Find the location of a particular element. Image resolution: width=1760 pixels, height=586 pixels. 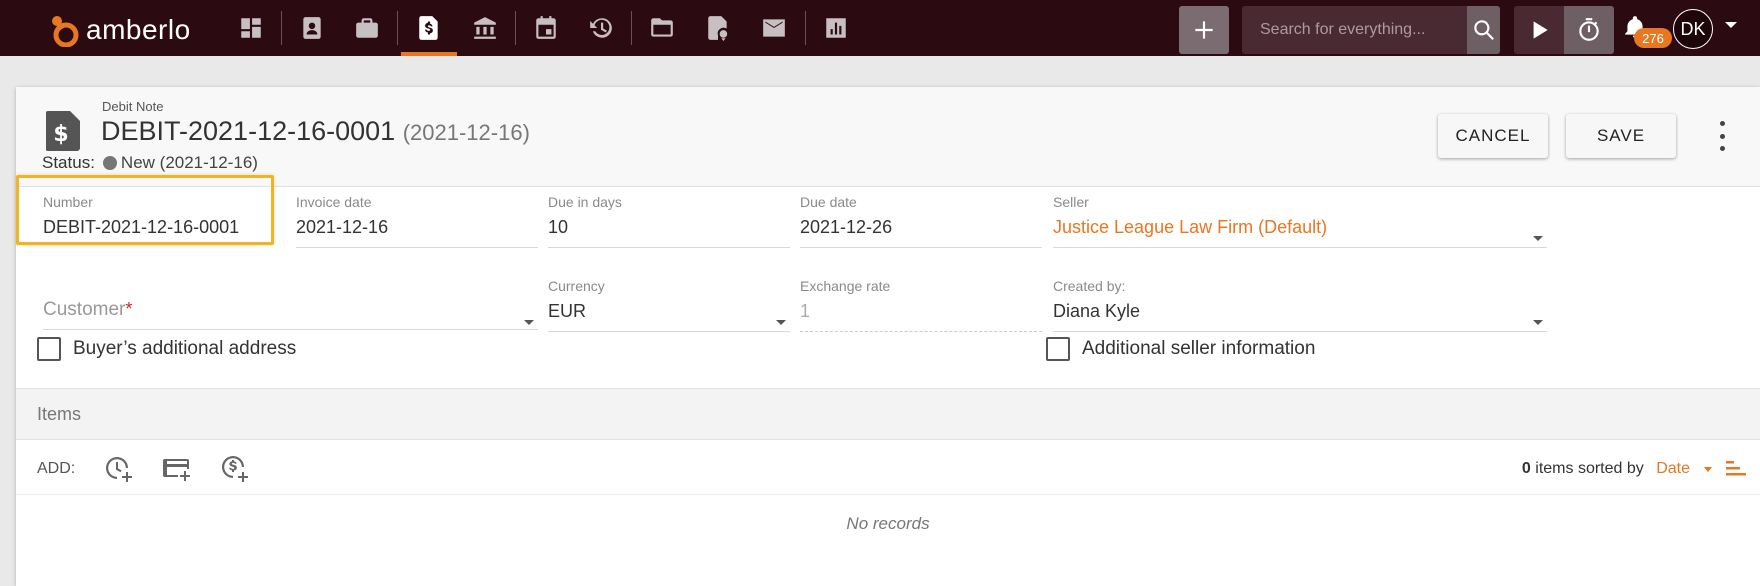

number-input: DEBIT-2021-12-16-0001 is located at coordinates (163, 232).